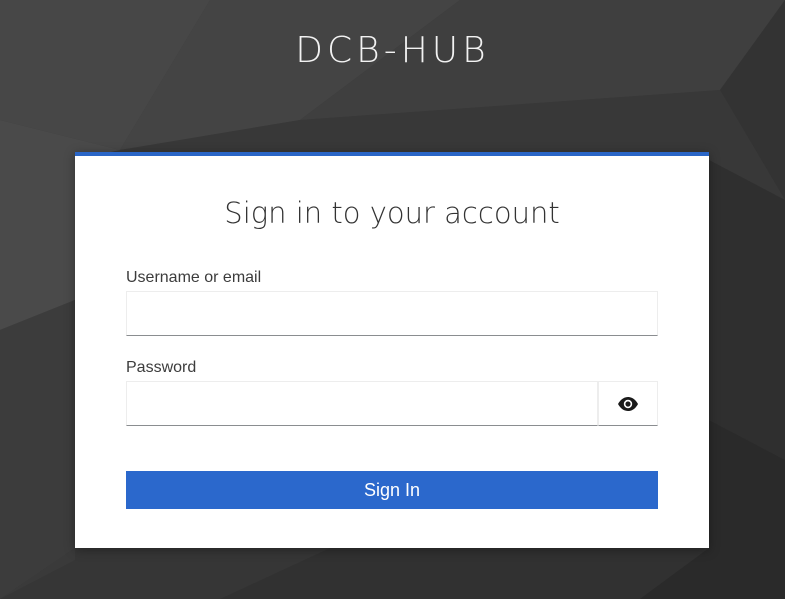  I want to click on show-password-button, so click(628, 403).